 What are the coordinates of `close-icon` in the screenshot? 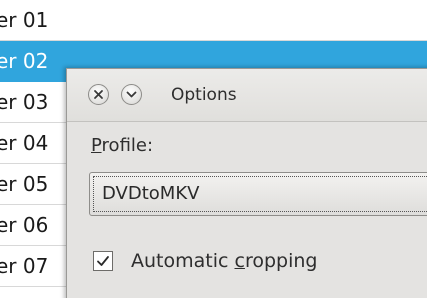 It's located at (98, 94).